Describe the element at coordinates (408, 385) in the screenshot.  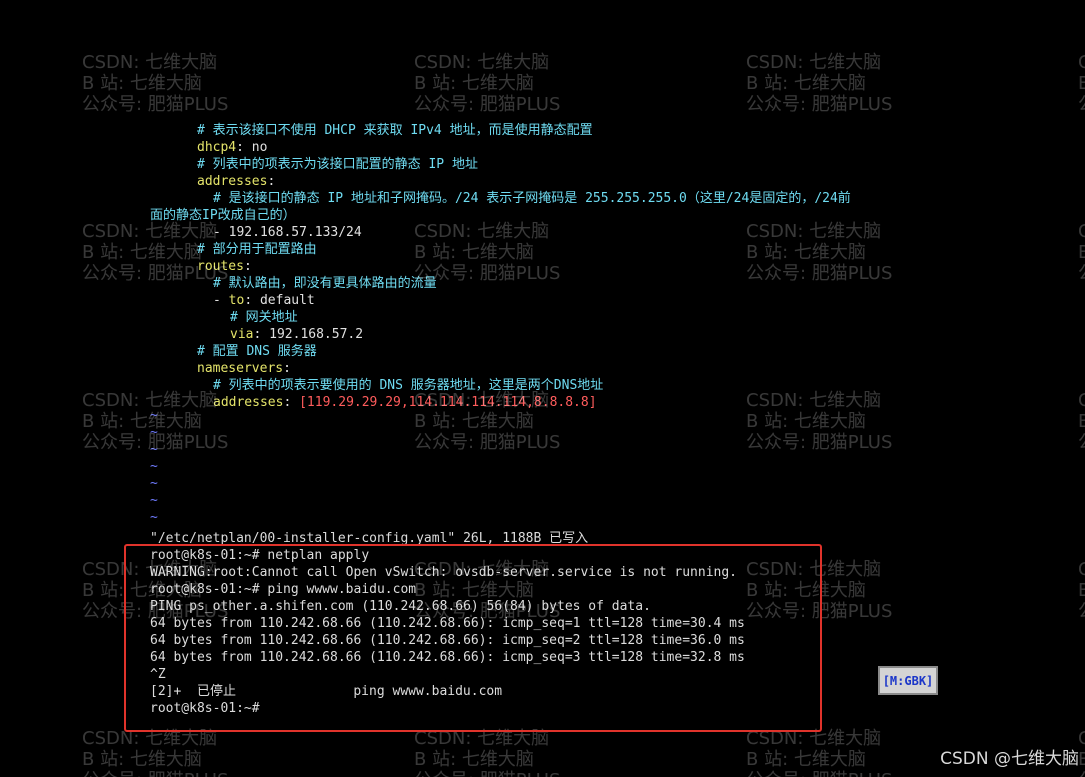
I see `comment-dns-list: # 列表中的项表示要使用的 DNS 服务器地址，这里是两个DNS地址` at that location.